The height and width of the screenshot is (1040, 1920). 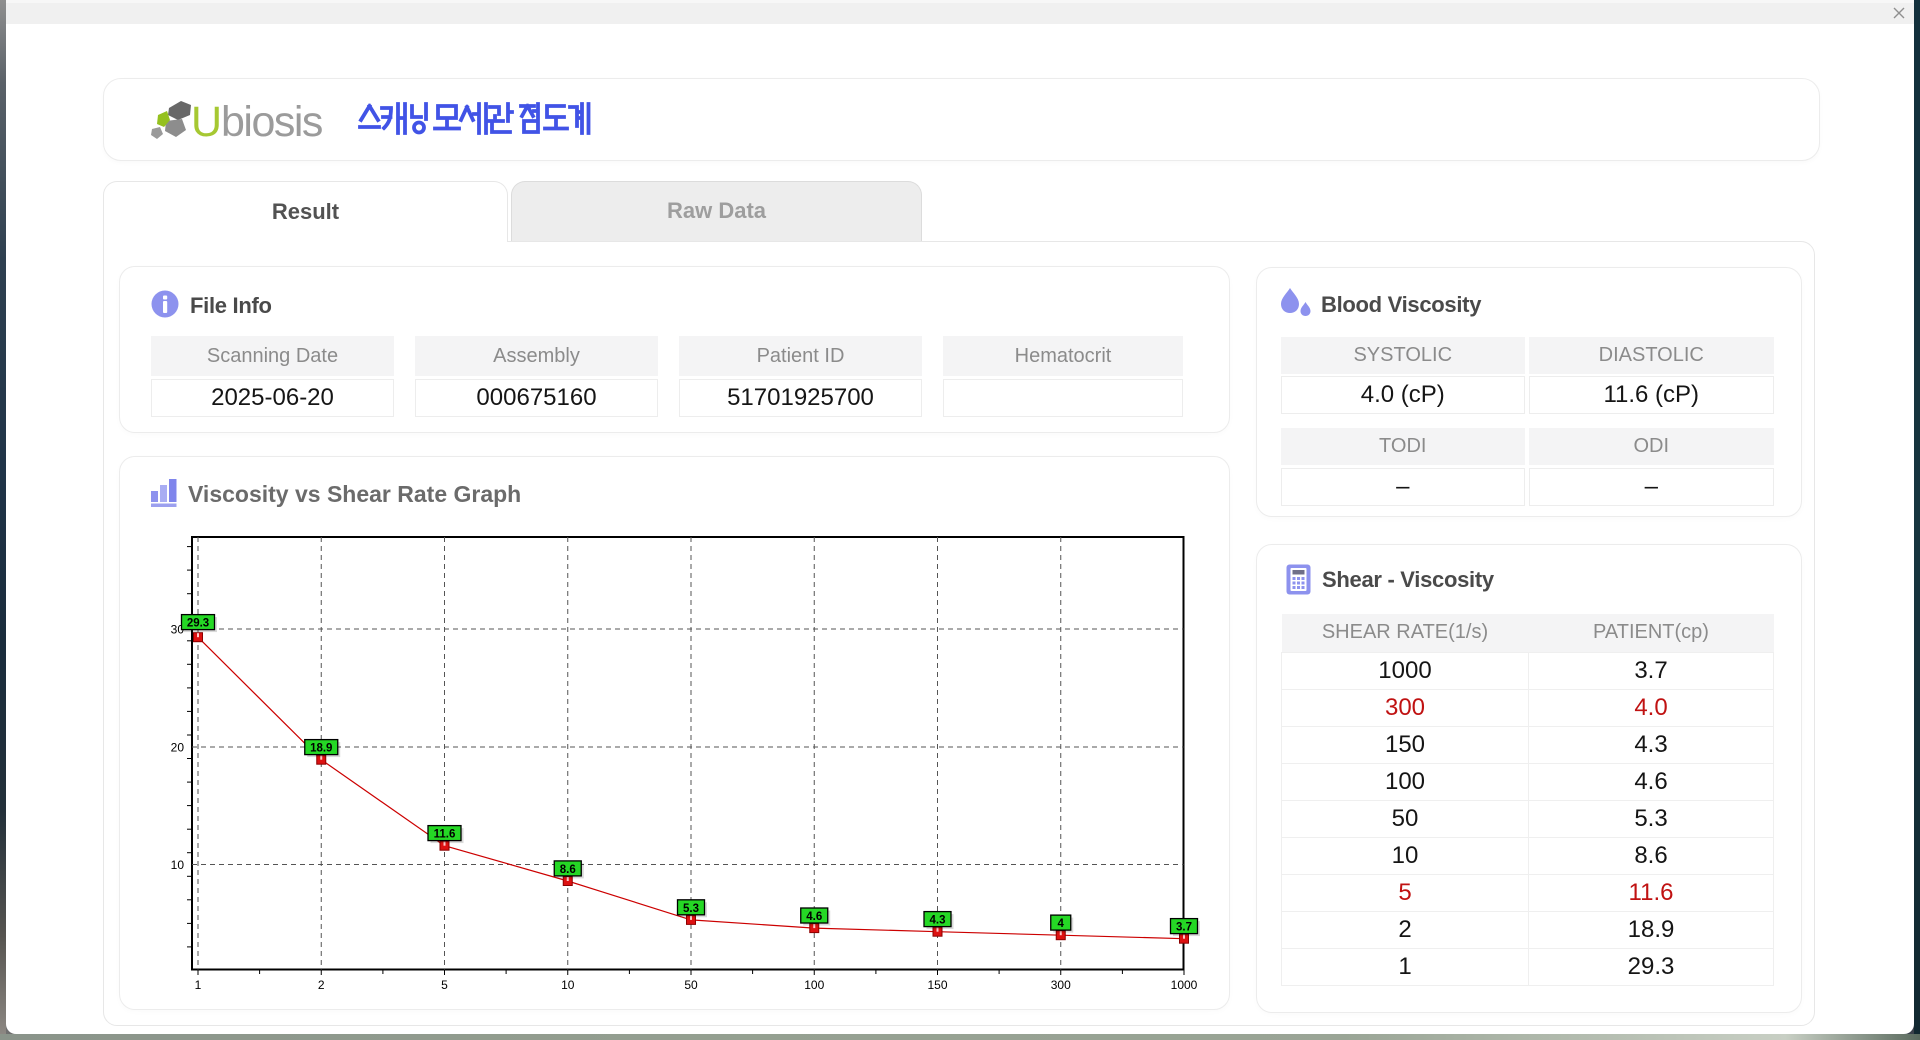 What do you see at coordinates (1184, 928) in the screenshot?
I see `svg-text: 3.7` at bounding box center [1184, 928].